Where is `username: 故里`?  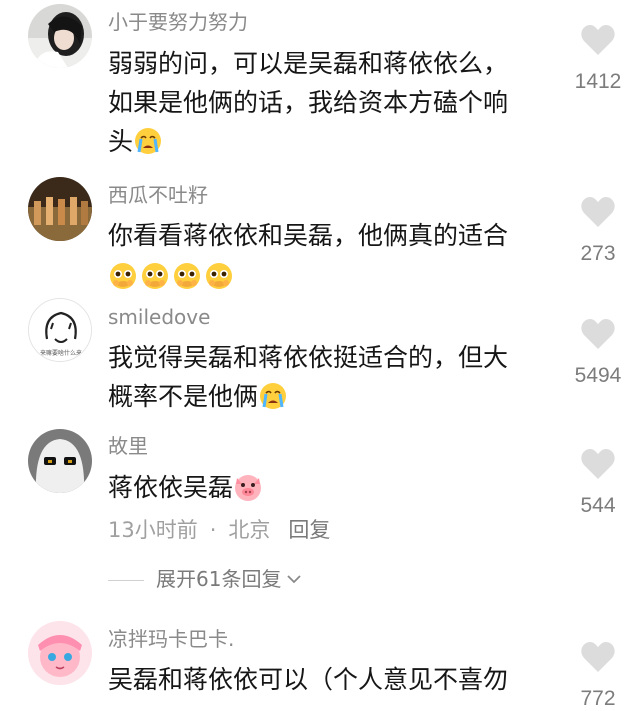
username: 故里 is located at coordinates (128, 446).